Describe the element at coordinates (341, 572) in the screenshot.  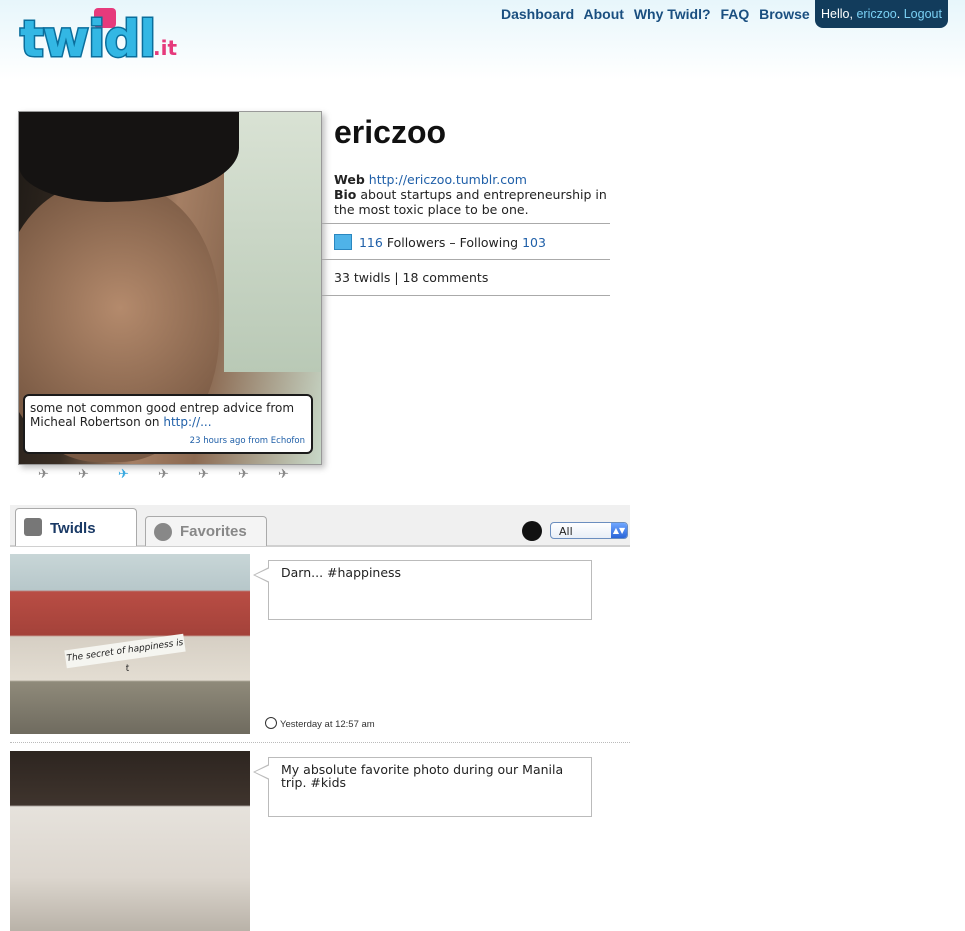
I see `post-text: Darn... #happiness` at that location.